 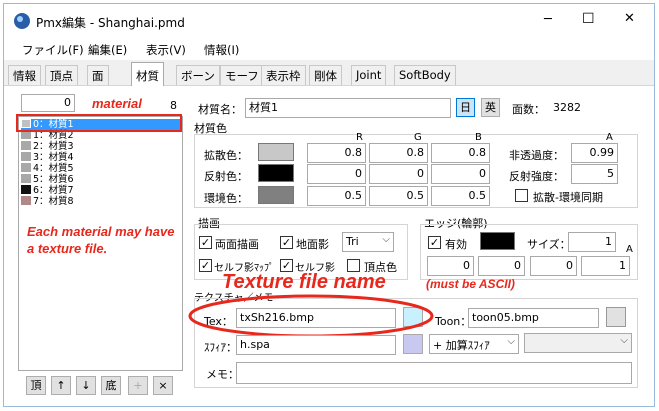 What do you see at coordinates (61, 385) in the screenshot?
I see `move-up-button: ↑` at bounding box center [61, 385].